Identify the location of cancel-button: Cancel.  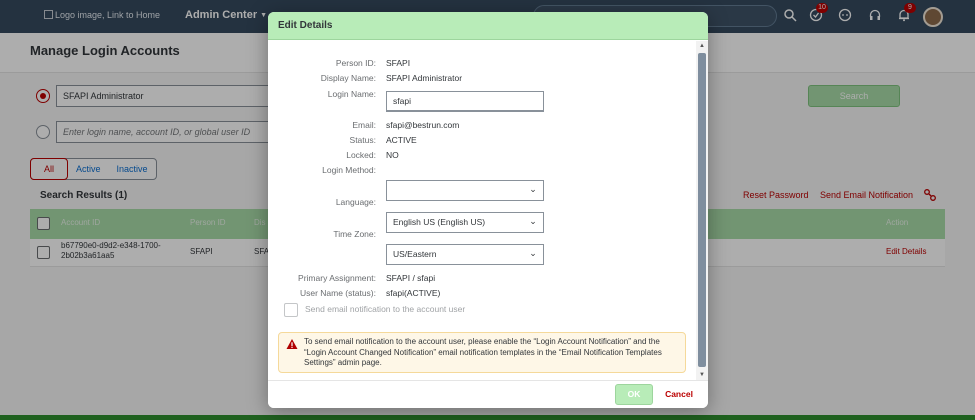
(679, 394).